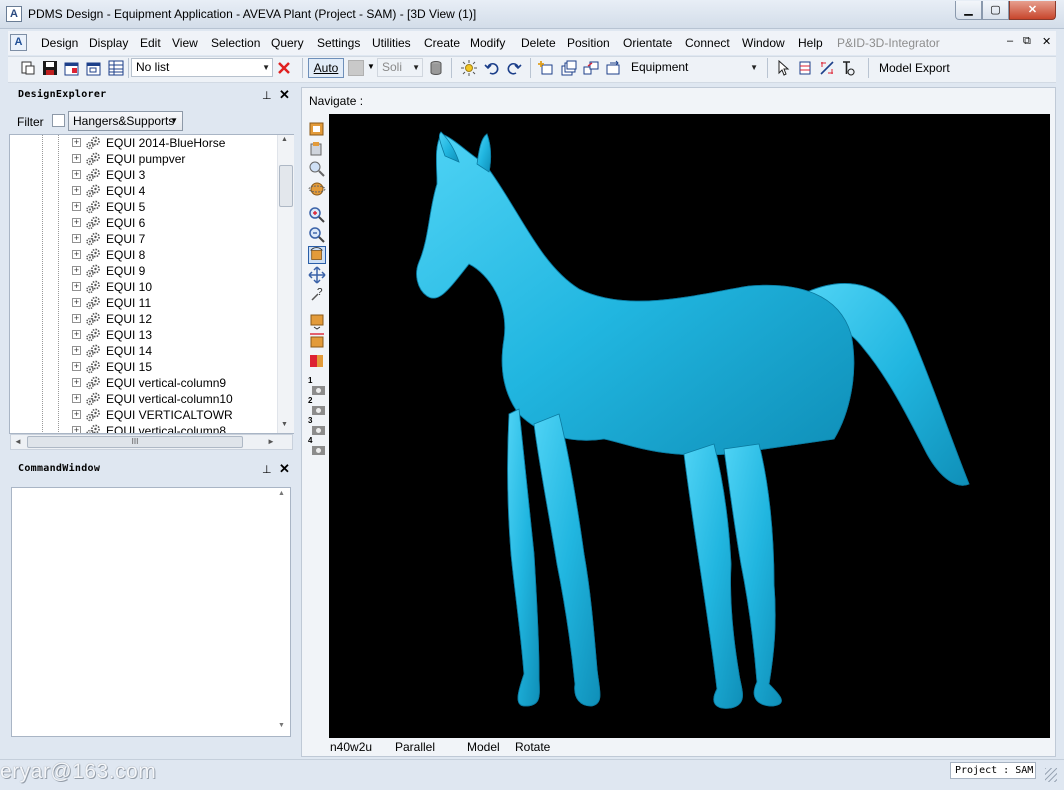 The image size is (1064, 790). Describe the element at coordinates (108, 43) in the screenshot. I see `menu-display: Display` at that location.